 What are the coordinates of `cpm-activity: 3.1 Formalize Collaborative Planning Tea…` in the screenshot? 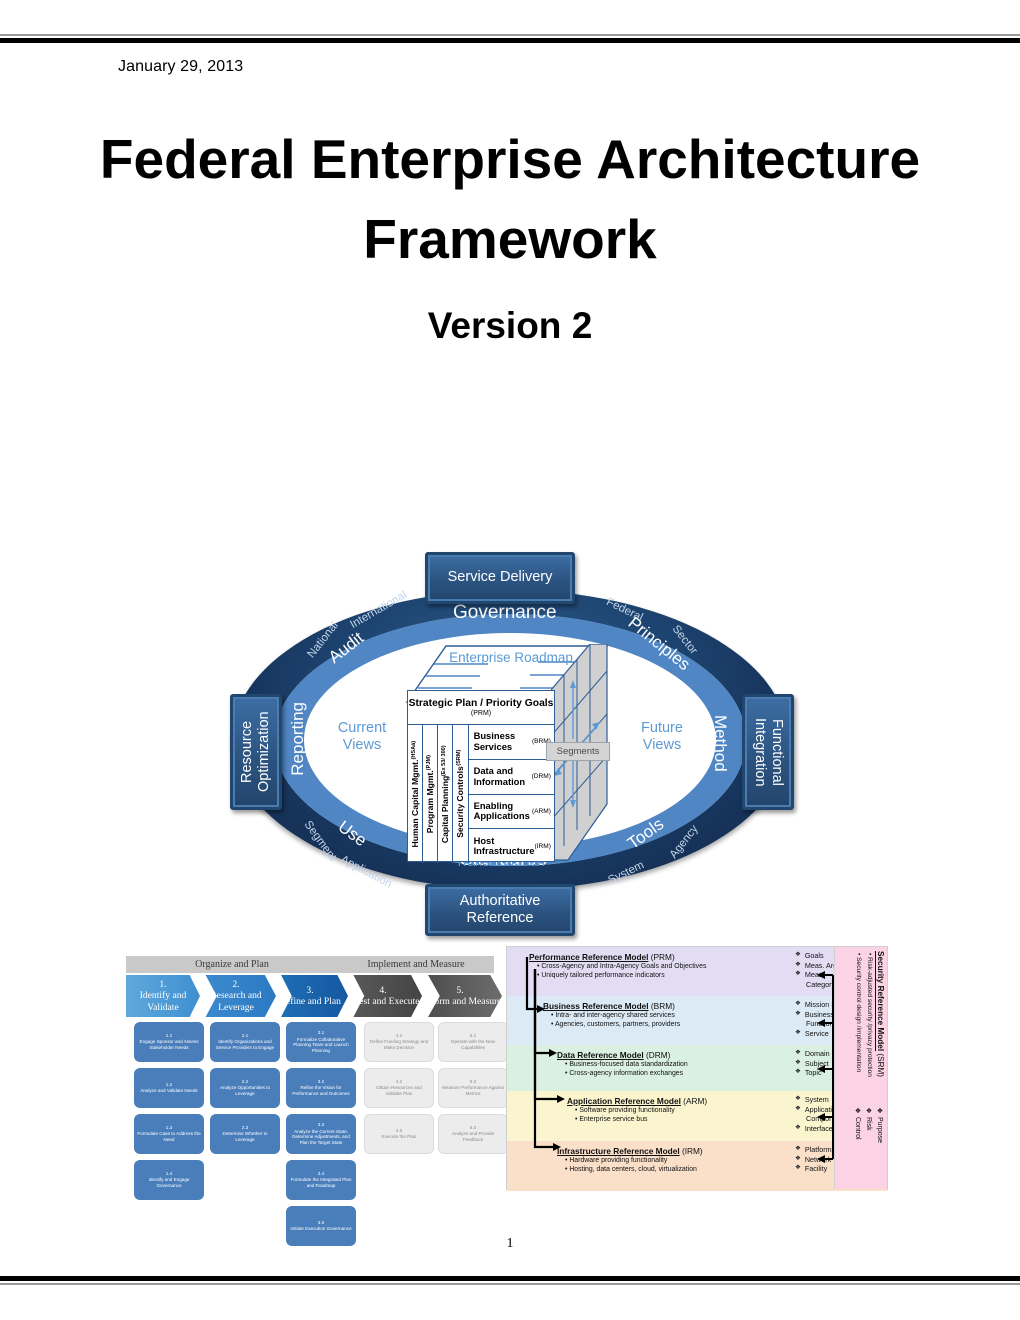 It's located at (321, 1042).